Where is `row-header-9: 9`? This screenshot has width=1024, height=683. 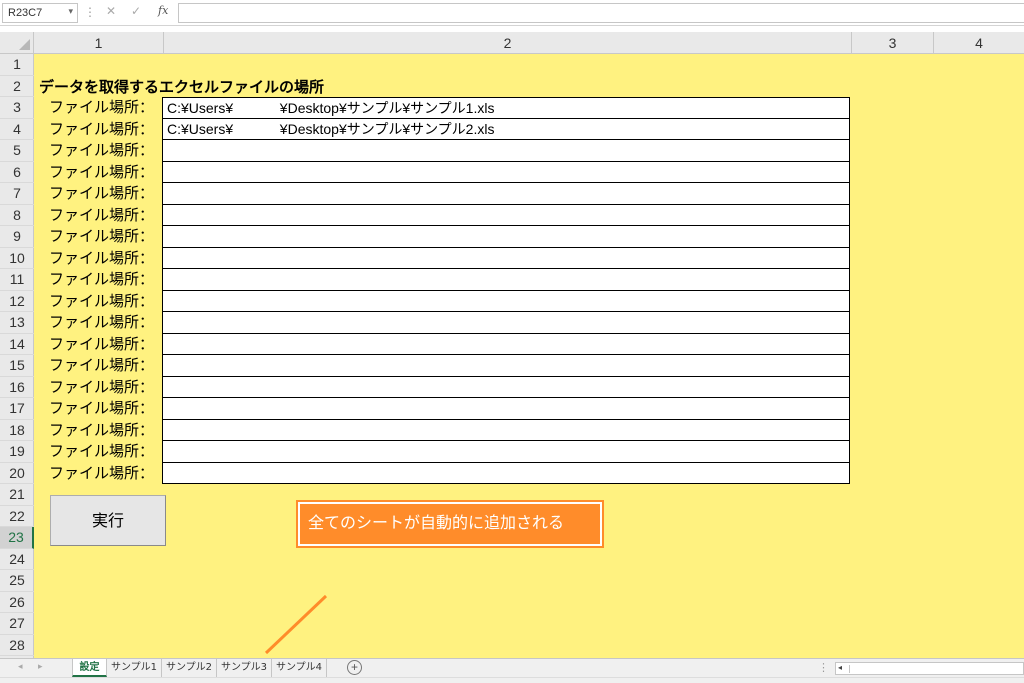 row-header-9: 9 is located at coordinates (17, 237).